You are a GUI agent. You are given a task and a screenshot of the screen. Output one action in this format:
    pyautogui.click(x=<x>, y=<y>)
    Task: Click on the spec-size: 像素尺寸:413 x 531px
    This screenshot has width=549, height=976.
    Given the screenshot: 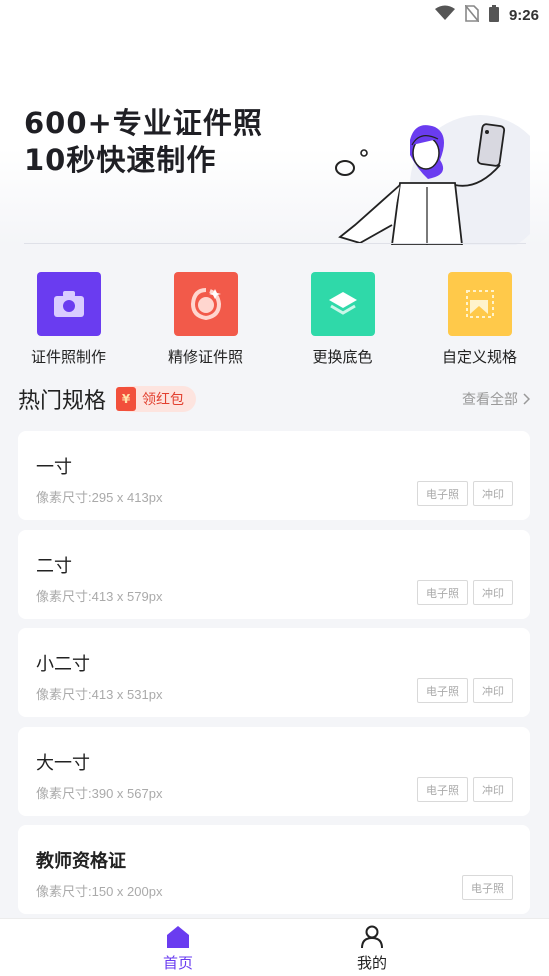 What is the action you would take?
    pyautogui.click(x=99, y=694)
    